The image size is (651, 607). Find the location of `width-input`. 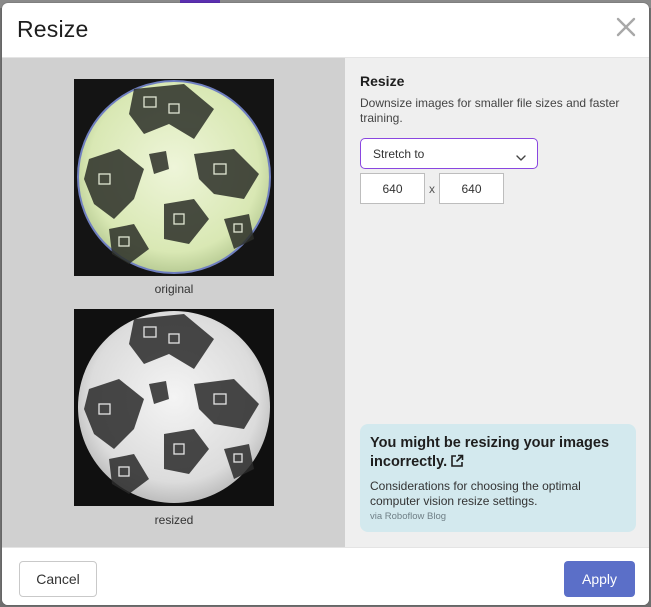

width-input is located at coordinates (392, 188).